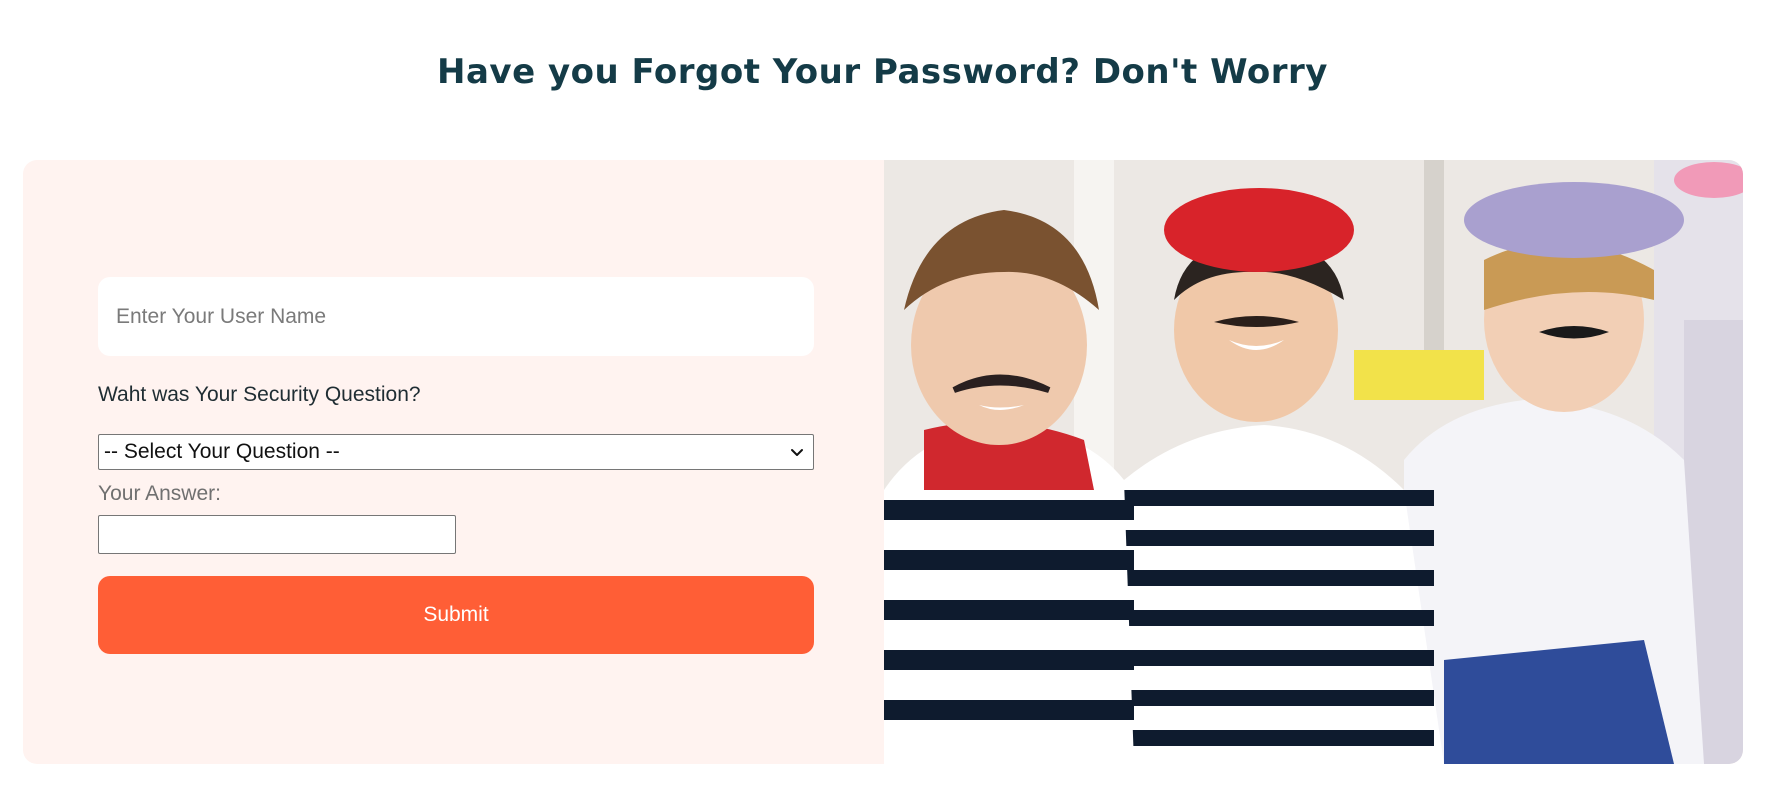  Describe the element at coordinates (159, 493) in the screenshot. I see `answer-label: Your Answer:` at that location.